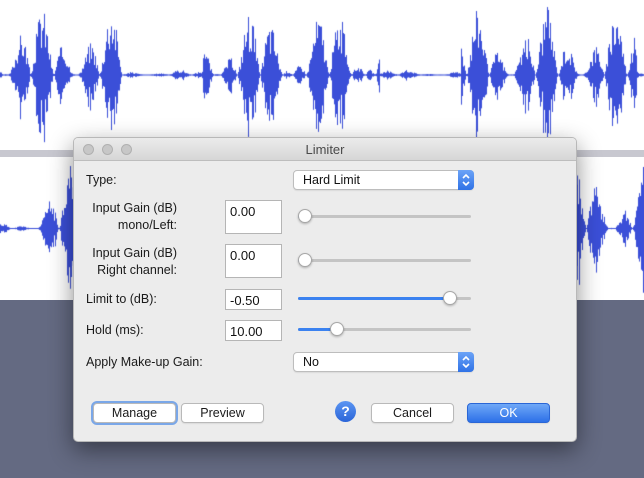 This screenshot has height=478, width=644. I want to click on preview-button: Preview, so click(222, 413).